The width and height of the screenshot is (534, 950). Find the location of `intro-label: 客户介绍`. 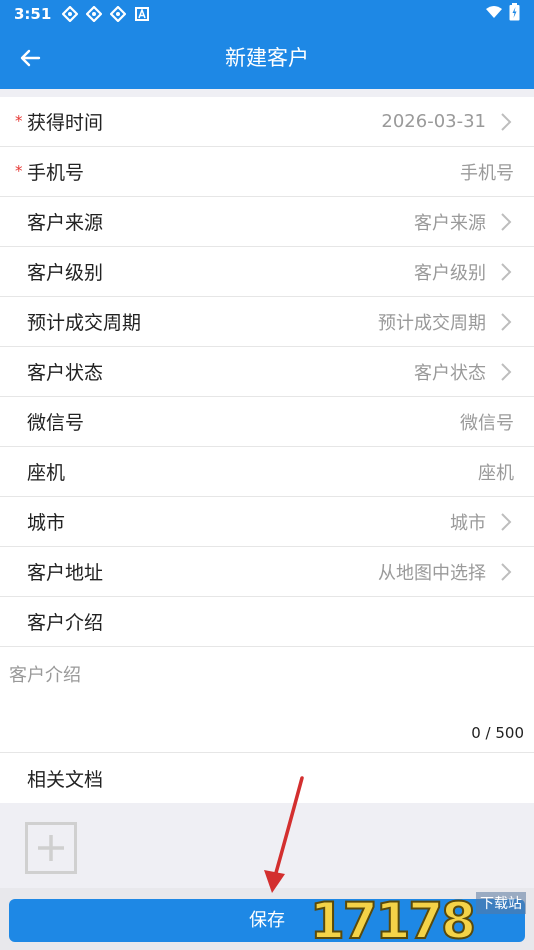

intro-label: 客户介绍 is located at coordinates (65, 623).